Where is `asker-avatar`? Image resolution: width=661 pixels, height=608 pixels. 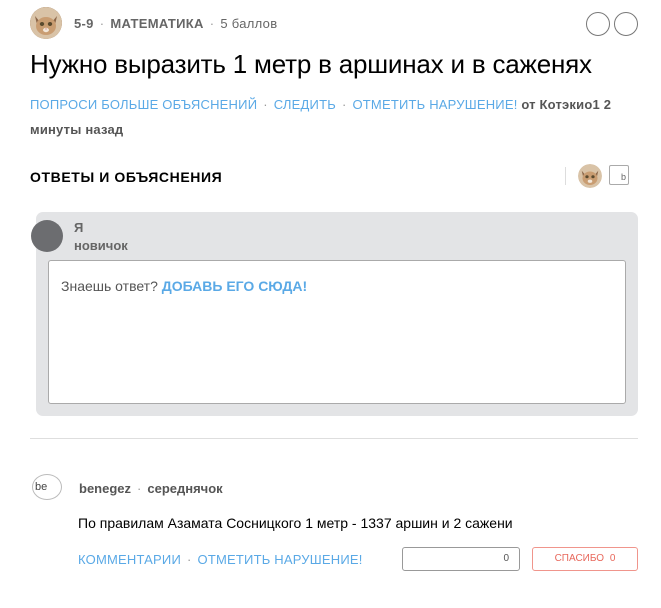 asker-avatar is located at coordinates (46, 23).